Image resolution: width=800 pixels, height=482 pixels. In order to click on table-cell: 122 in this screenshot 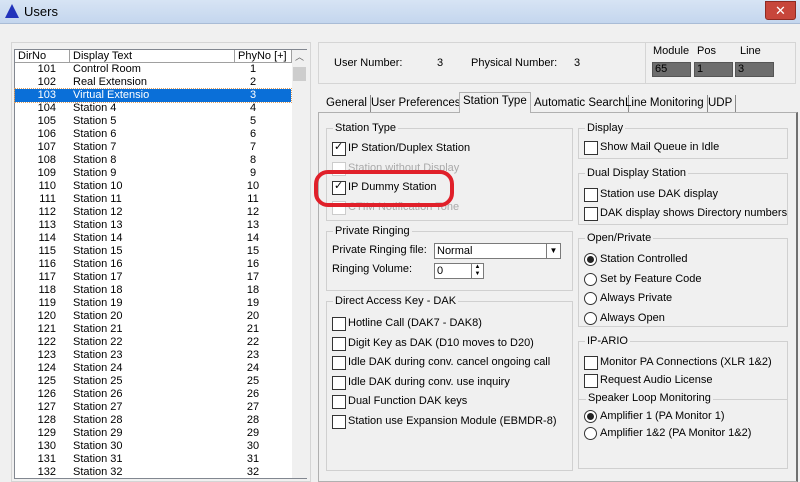, I will do `click(46, 342)`.